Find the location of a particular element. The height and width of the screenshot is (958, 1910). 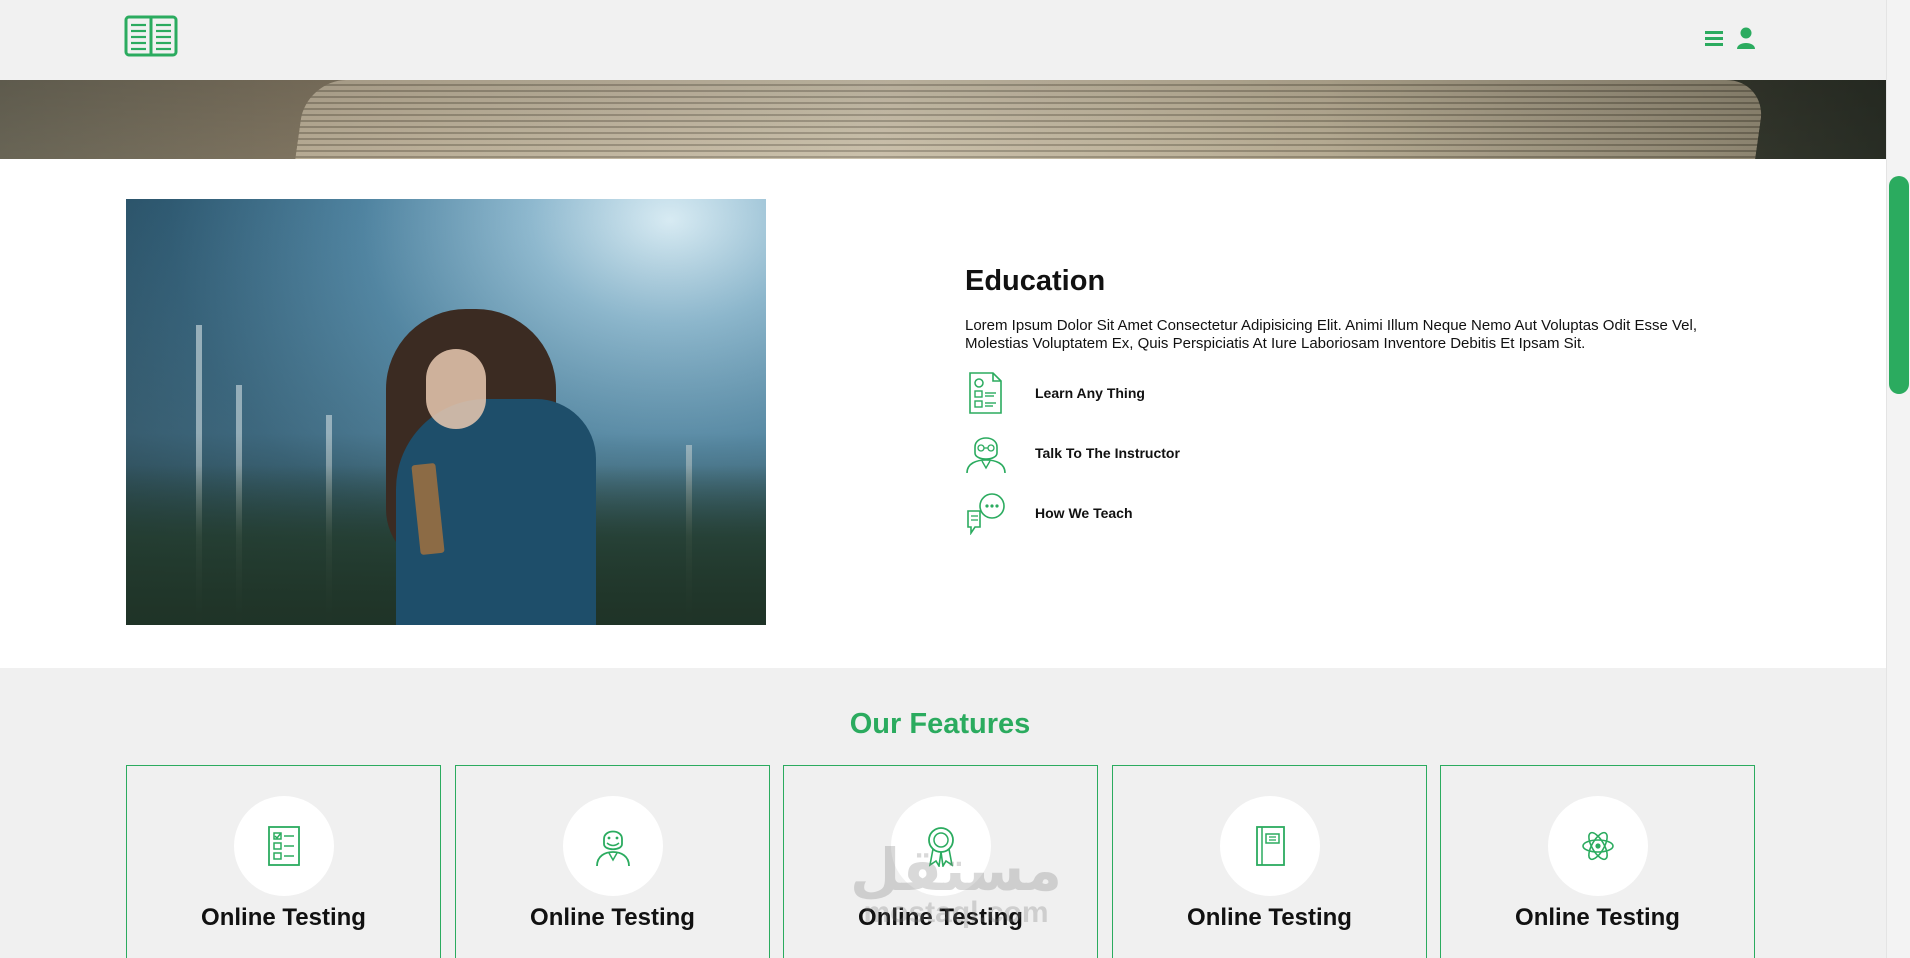

hero-banner-image is located at coordinates (943, 119).